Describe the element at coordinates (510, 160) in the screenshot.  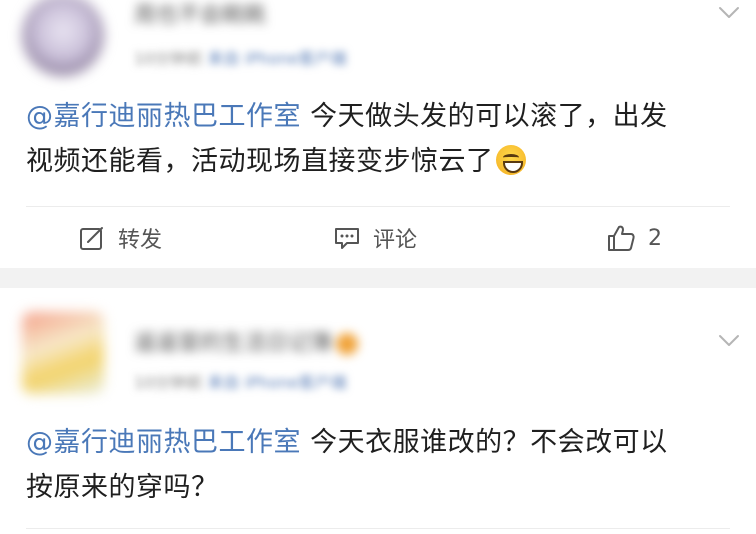
I see `laughing-emoji-icon` at that location.